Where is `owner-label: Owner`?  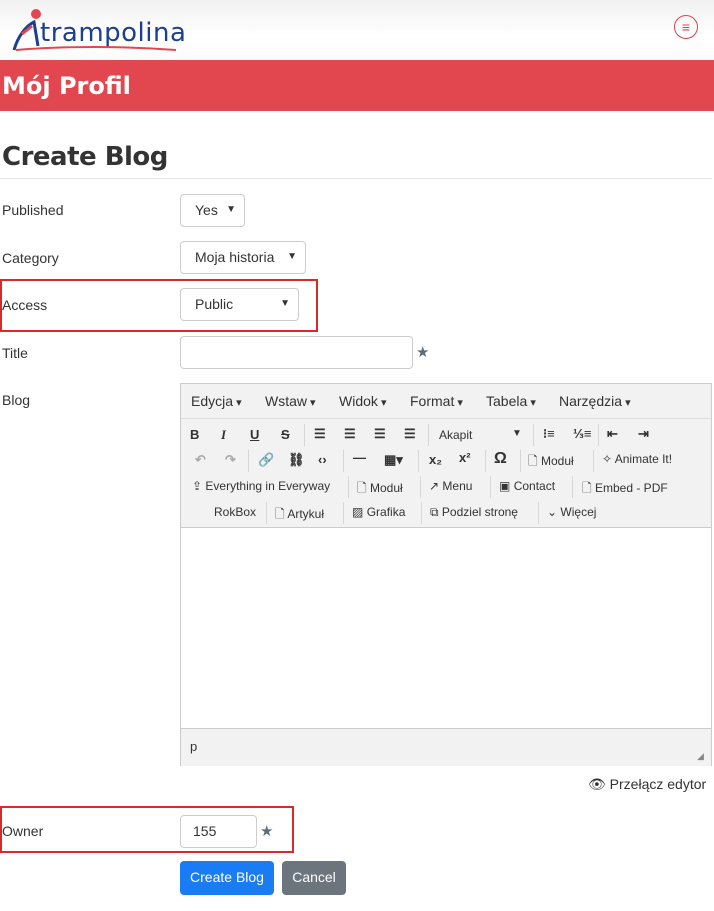
owner-label: Owner is located at coordinates (23, 831).